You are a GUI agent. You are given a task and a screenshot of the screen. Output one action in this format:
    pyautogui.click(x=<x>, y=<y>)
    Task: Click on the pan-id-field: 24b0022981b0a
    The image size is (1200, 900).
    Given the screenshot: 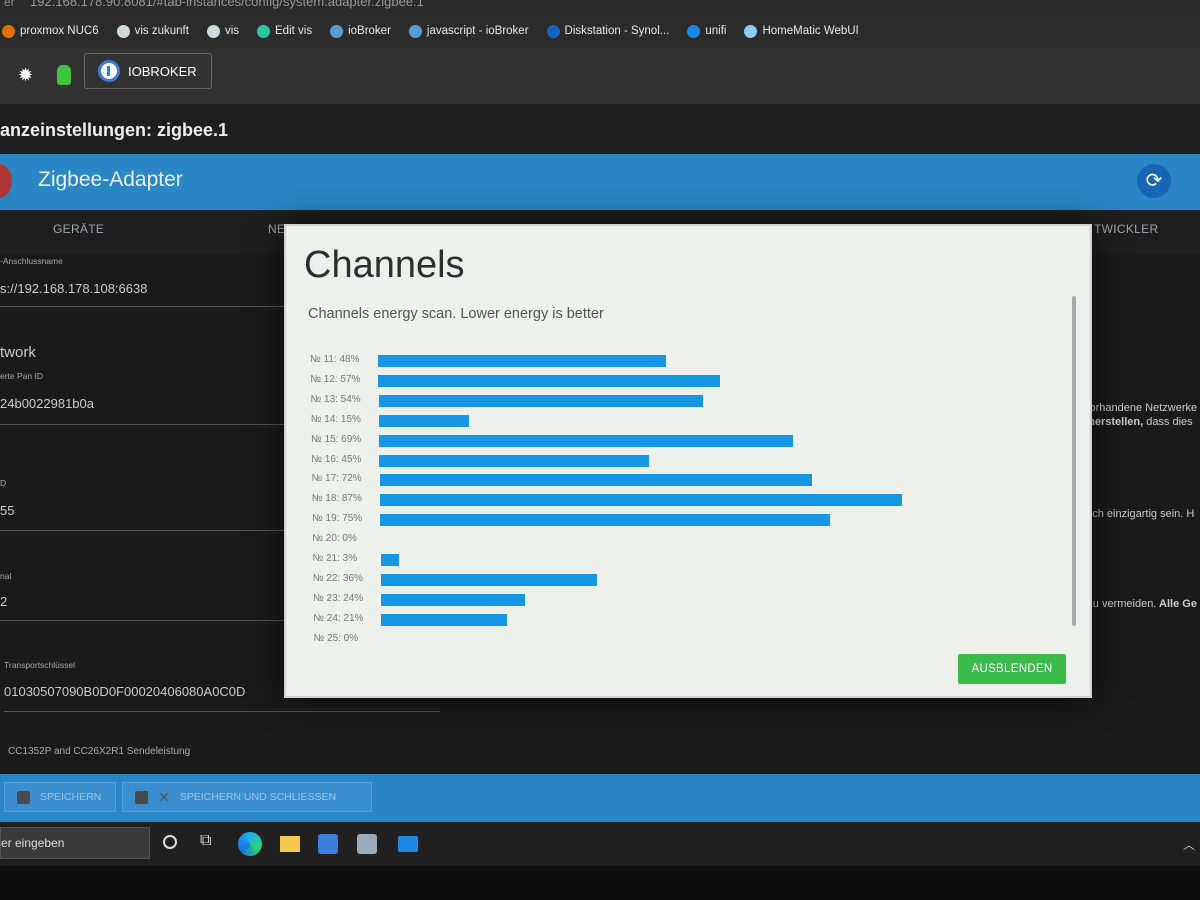 What is the action you would take?
    pyautogui.click(x=47, y=403)
    